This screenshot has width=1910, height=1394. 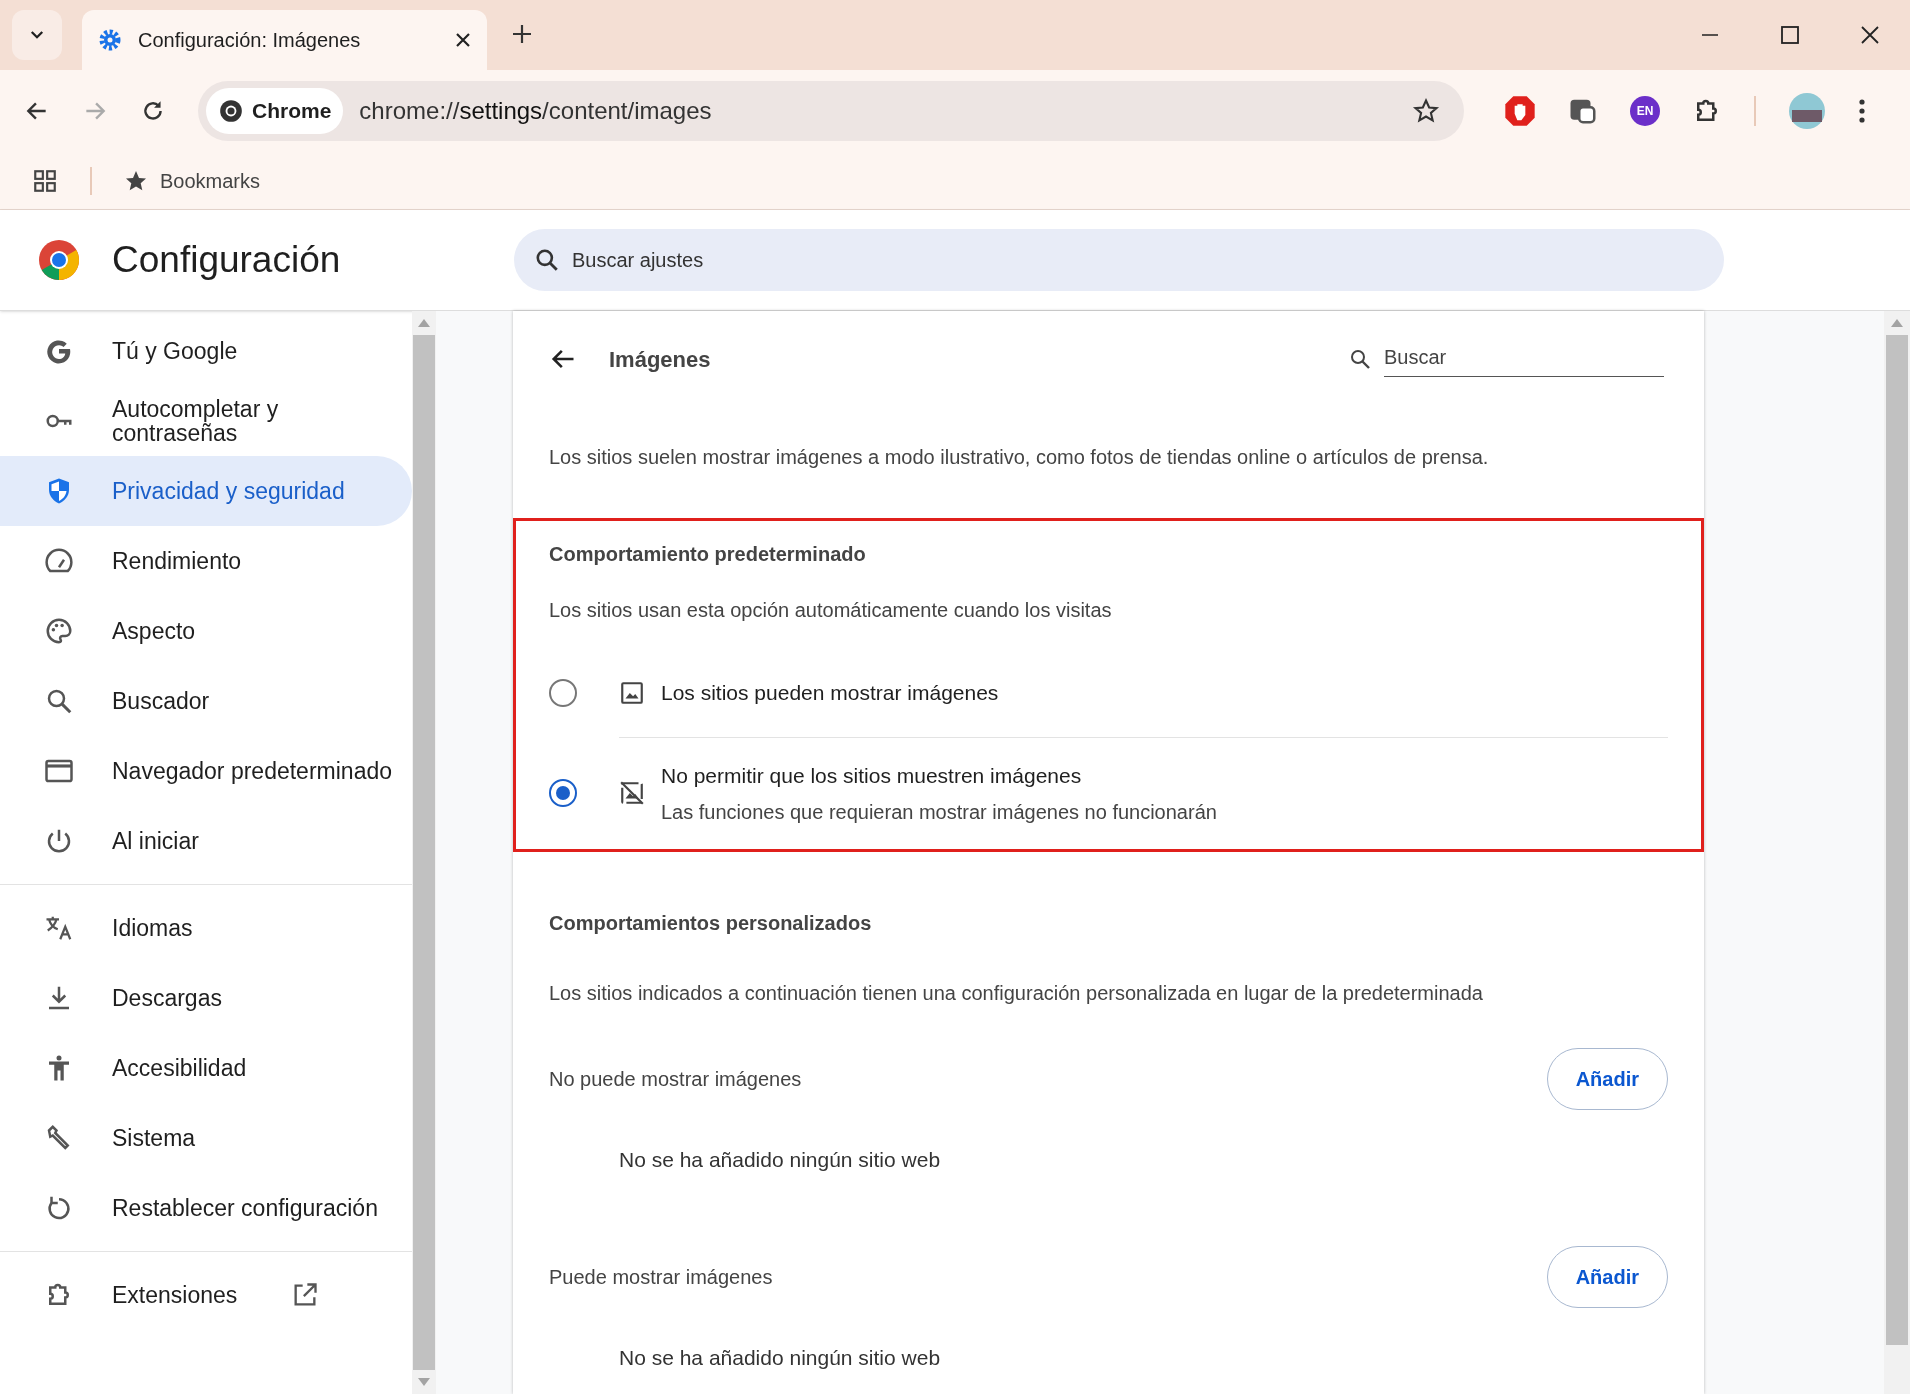 I want to click on search-input: Buscar, so click(x=1524, y=359).